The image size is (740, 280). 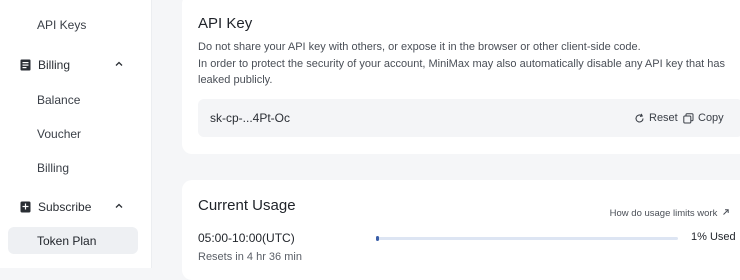 I want to click on sidebar-item-voucher: Voucher, so click(x=59, y=134).